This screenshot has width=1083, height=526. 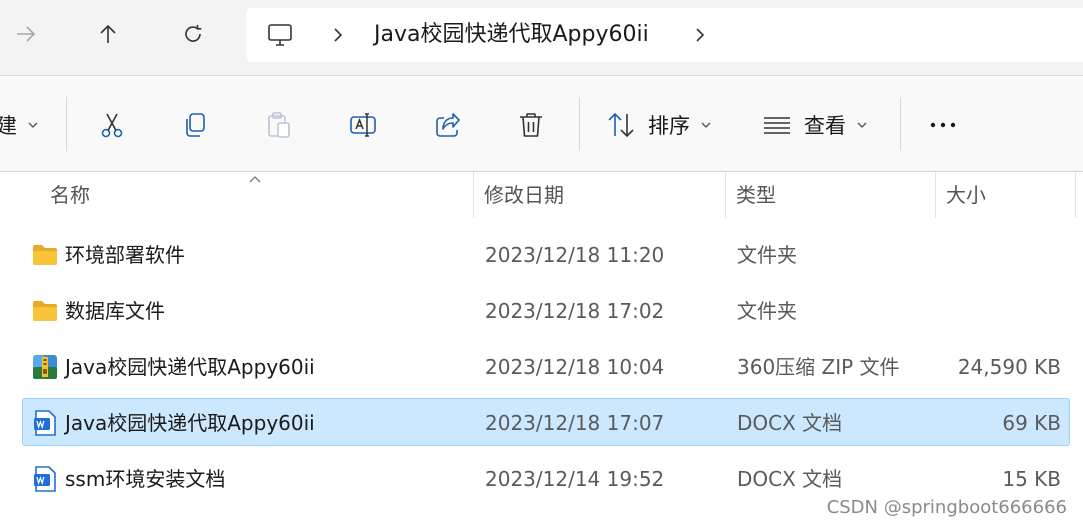 I want to click on delete-button, so click(x=531, y=125).